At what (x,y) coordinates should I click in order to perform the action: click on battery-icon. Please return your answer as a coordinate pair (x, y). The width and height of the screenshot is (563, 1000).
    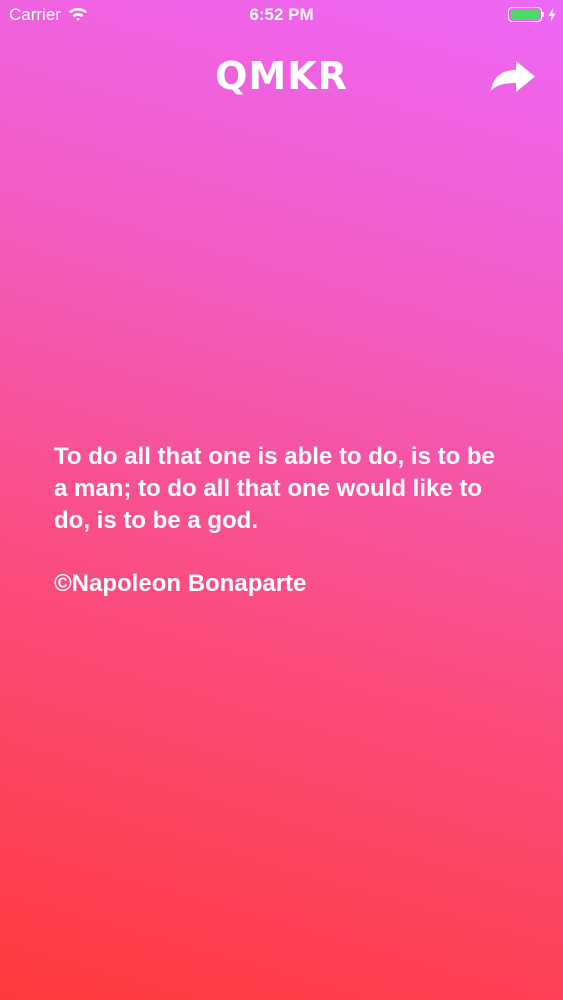
    Looking at the image, I should click on (525, 14).